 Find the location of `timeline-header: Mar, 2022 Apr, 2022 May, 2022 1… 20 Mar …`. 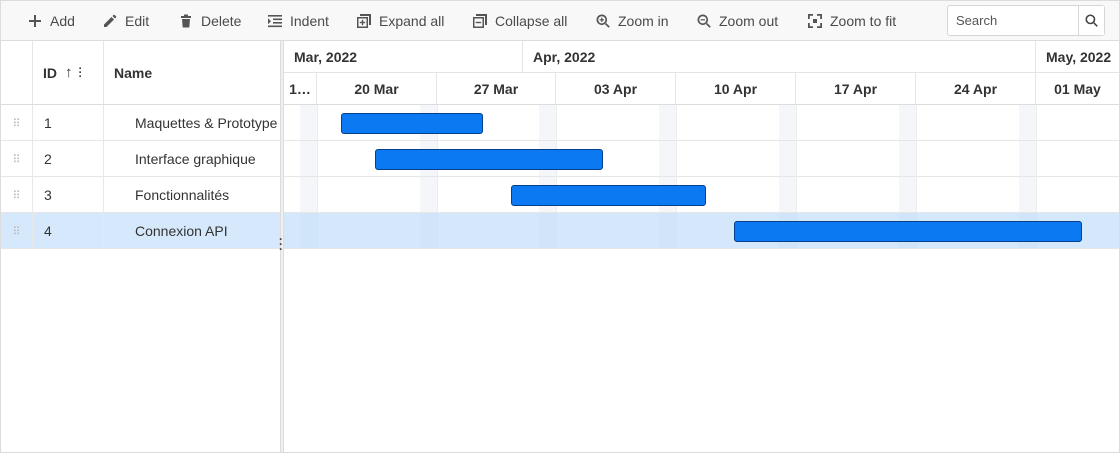

timeline-header: Mar, 2022 Apr, 2022 May, 2022 1… 20 Mar … is located at coordinates (701, 73).